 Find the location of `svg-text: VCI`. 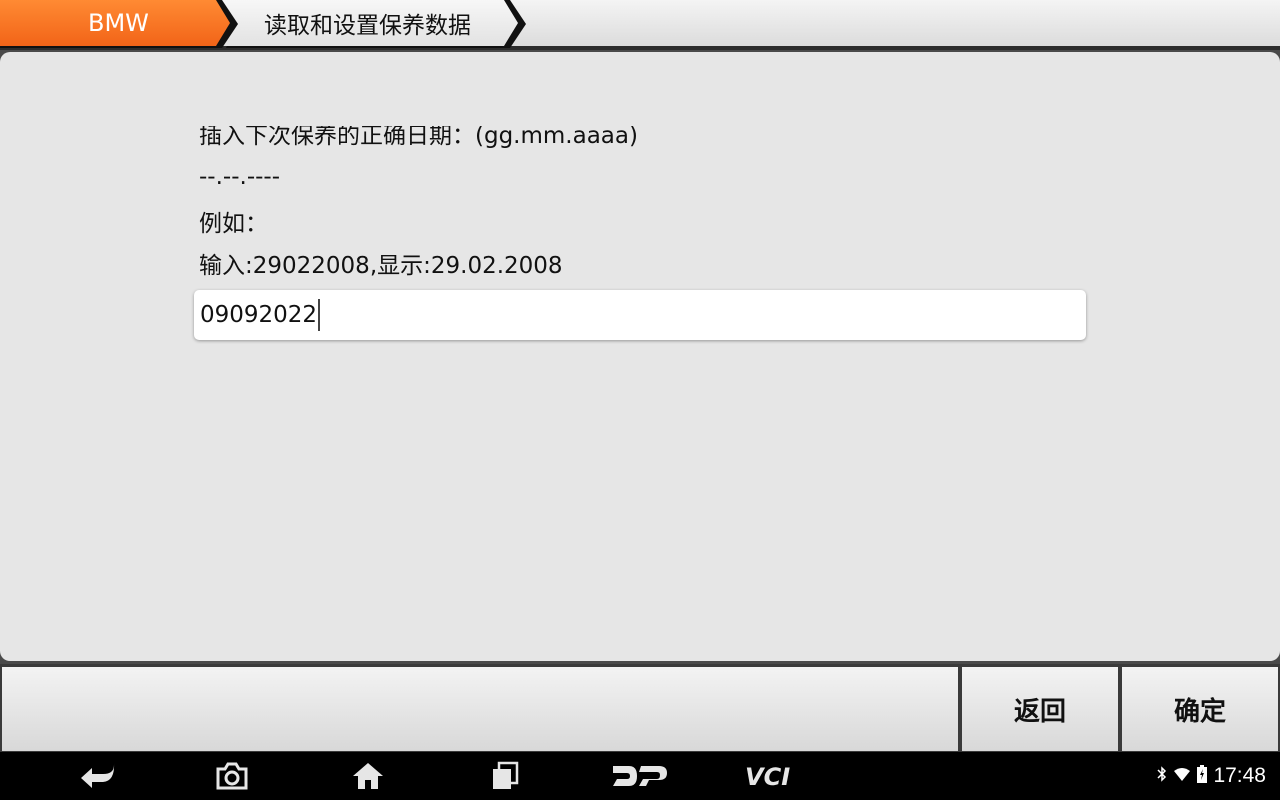

svg-text: VCI is located at coordinates (767, 776).